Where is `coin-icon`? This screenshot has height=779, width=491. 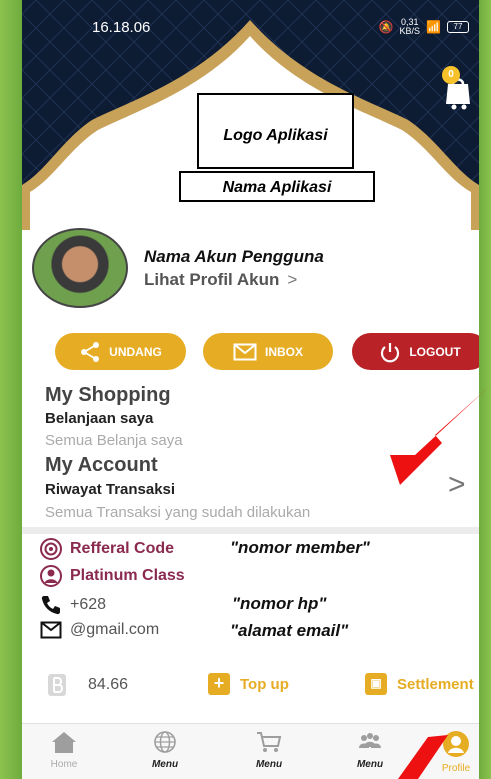 coin-icon is located at coordinates (57, 685).